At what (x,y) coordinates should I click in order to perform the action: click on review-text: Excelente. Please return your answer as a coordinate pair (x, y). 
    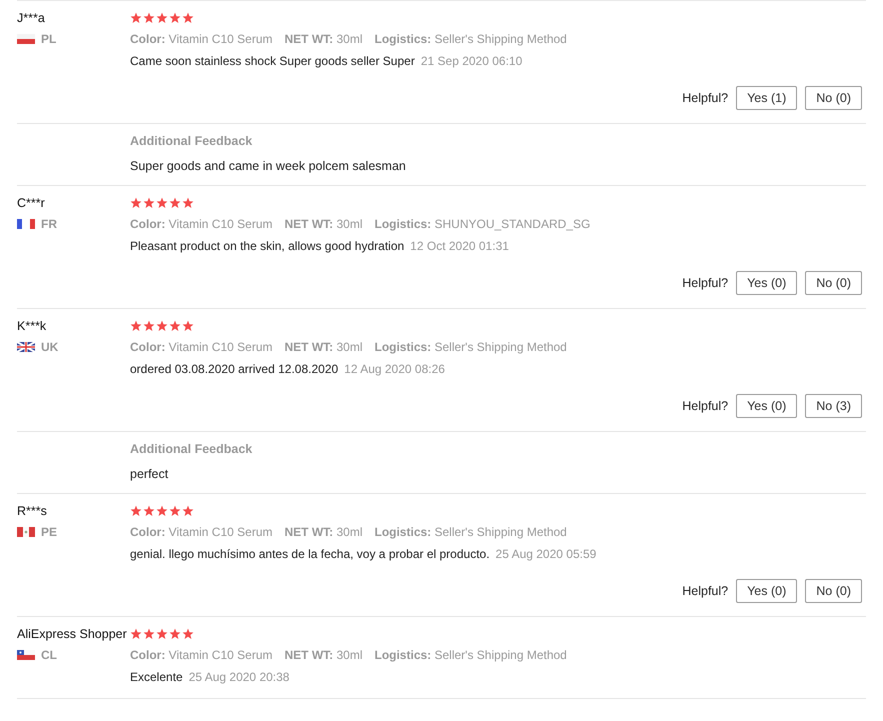
    Looking at the image, I should click on (156, 677).